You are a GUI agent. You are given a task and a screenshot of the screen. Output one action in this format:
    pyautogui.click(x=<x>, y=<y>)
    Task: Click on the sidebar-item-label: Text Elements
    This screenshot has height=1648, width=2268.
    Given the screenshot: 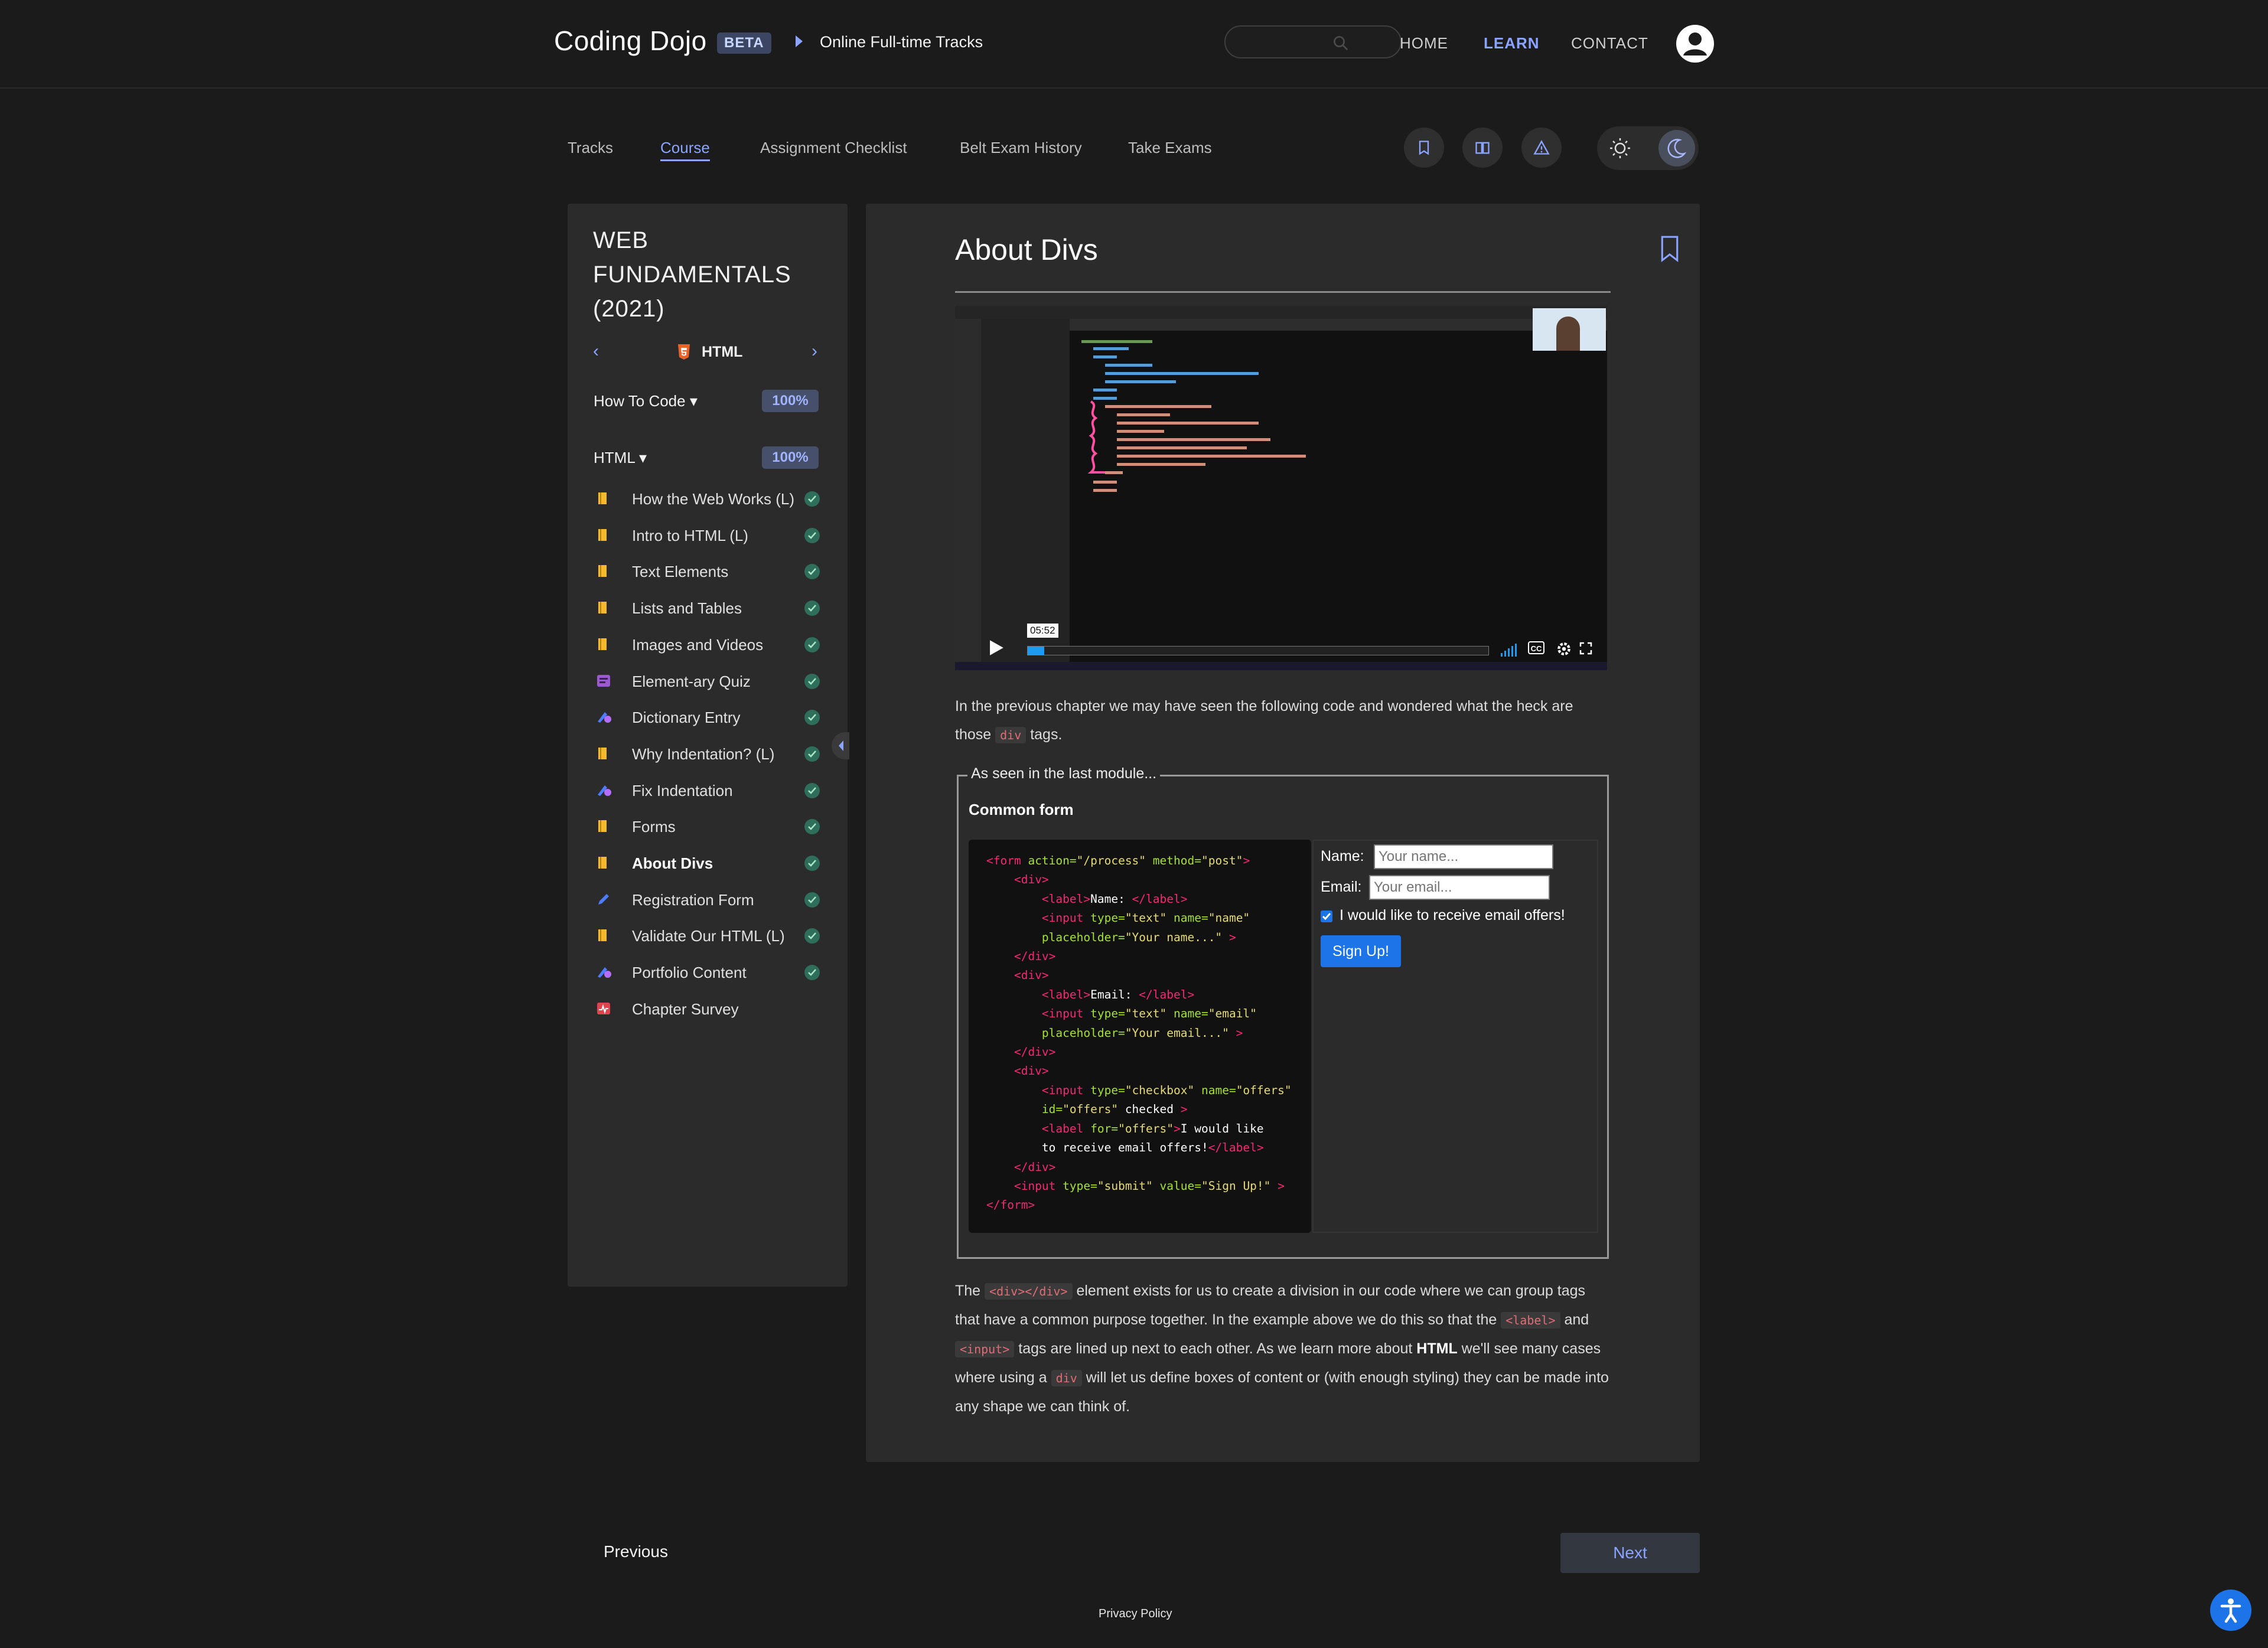 What is the action you would take?
    pyautogui.click(x=680, y=572)
    